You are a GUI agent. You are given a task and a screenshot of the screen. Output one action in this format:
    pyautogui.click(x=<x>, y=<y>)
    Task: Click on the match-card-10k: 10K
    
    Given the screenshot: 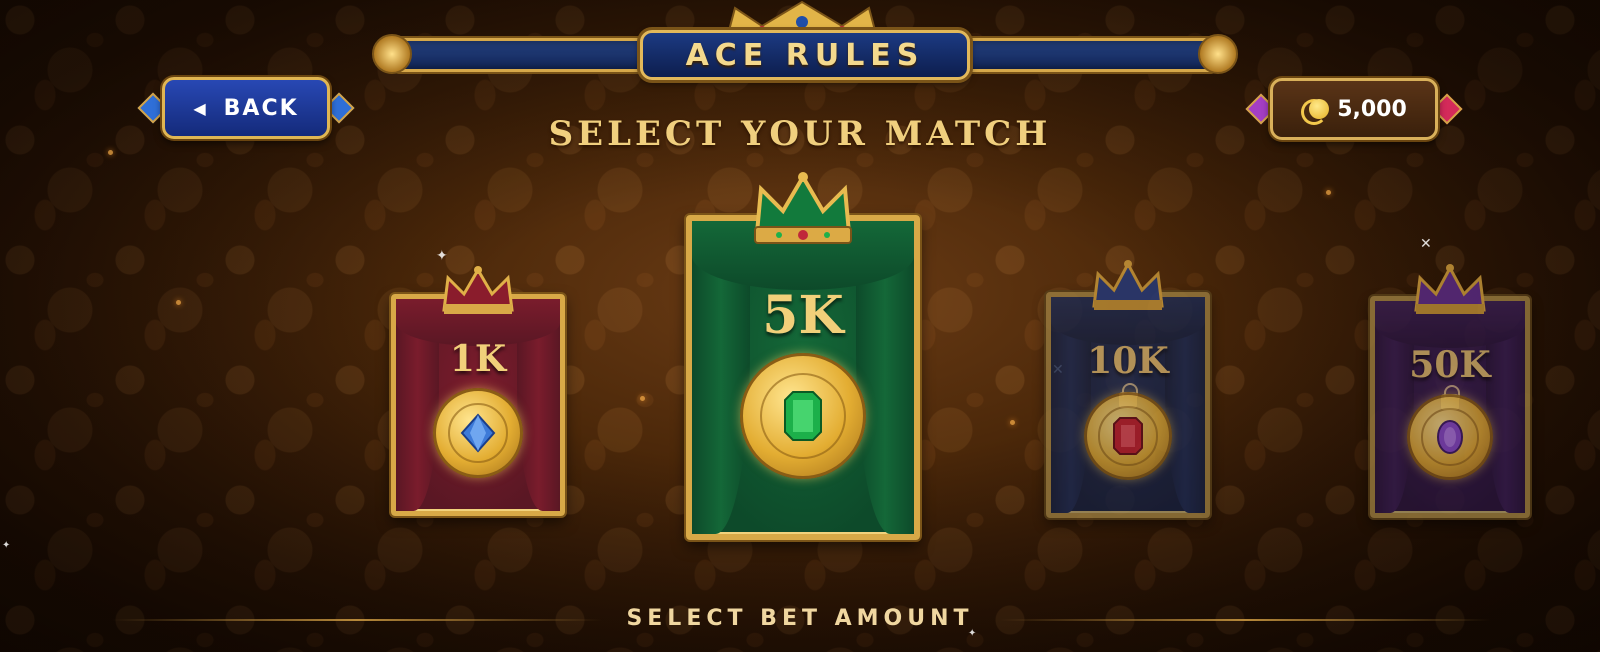 What is the action you would take?
    pyautogui.click(x=1128, y=389)
    